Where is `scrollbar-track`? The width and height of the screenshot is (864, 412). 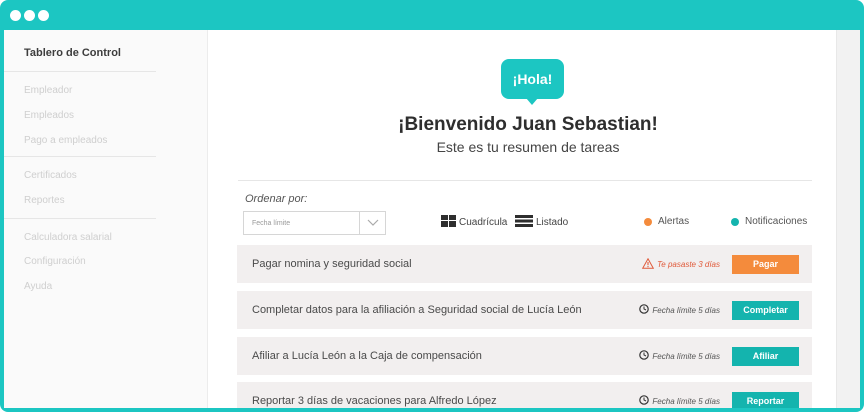 scrollbar-track is located at coordinates (848, 219).